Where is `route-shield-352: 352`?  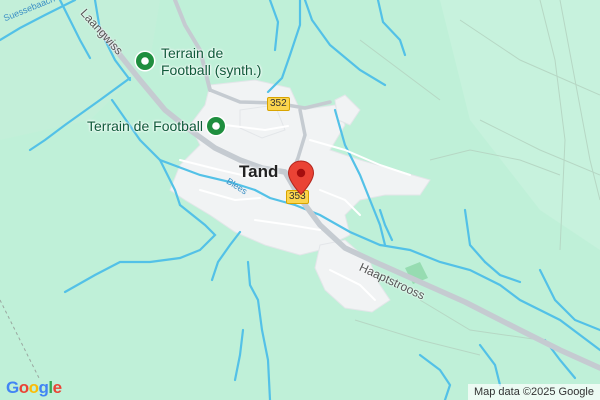 route-shield-352: 352 is located at coordinates (278, 104).